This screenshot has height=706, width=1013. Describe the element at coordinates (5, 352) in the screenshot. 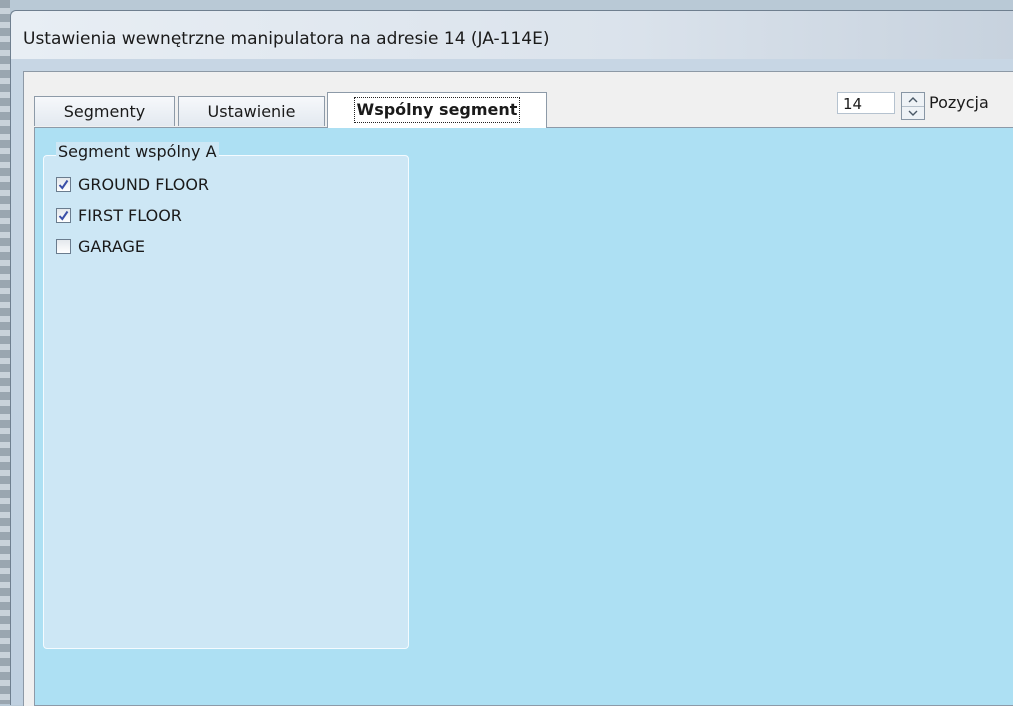

I see `background-window-edge` at that location.